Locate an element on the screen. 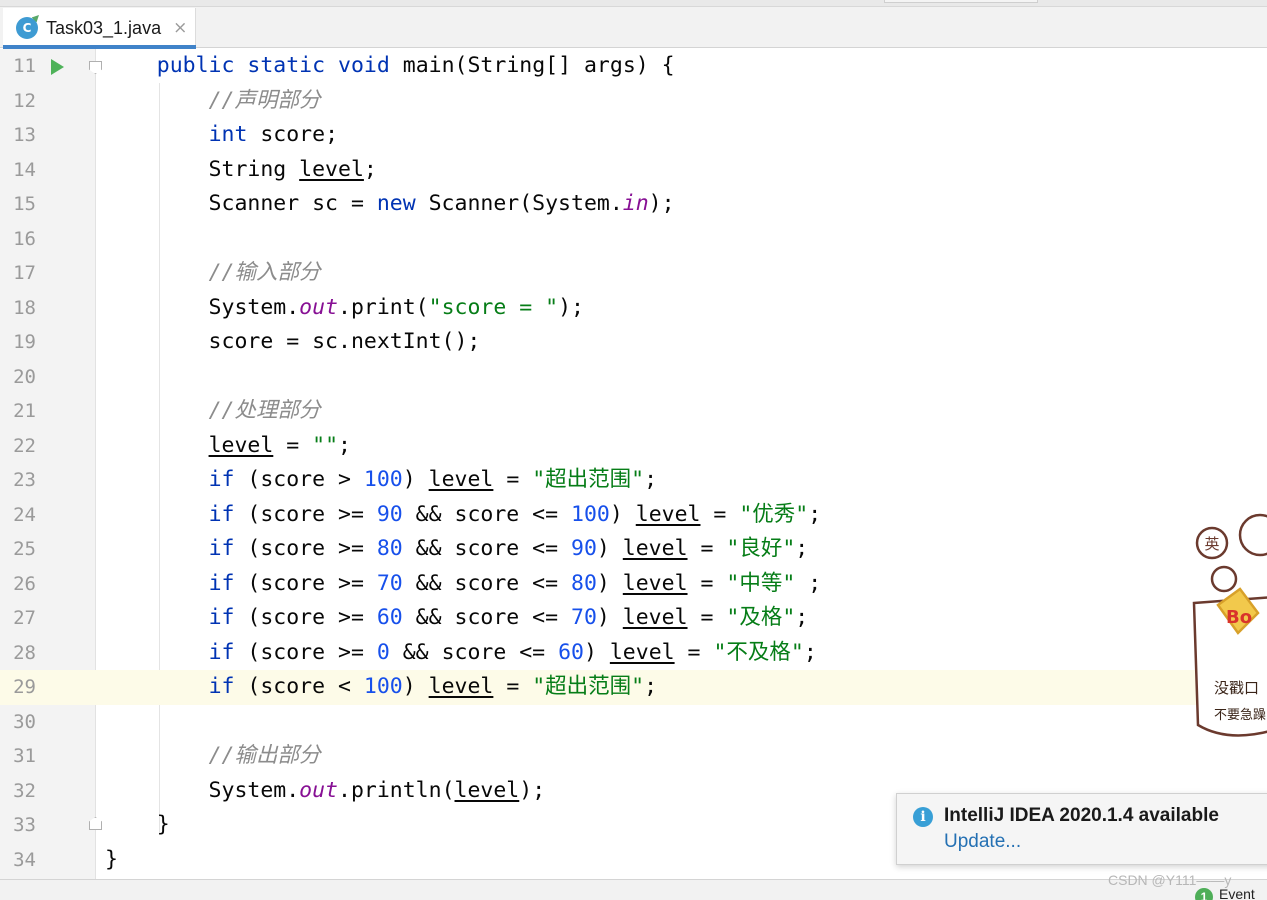 The height and width of the screenshot is (900, 1267). code-line: 29 if (score < 100) level = "超出范围"; is located at coordinates (633, 687).